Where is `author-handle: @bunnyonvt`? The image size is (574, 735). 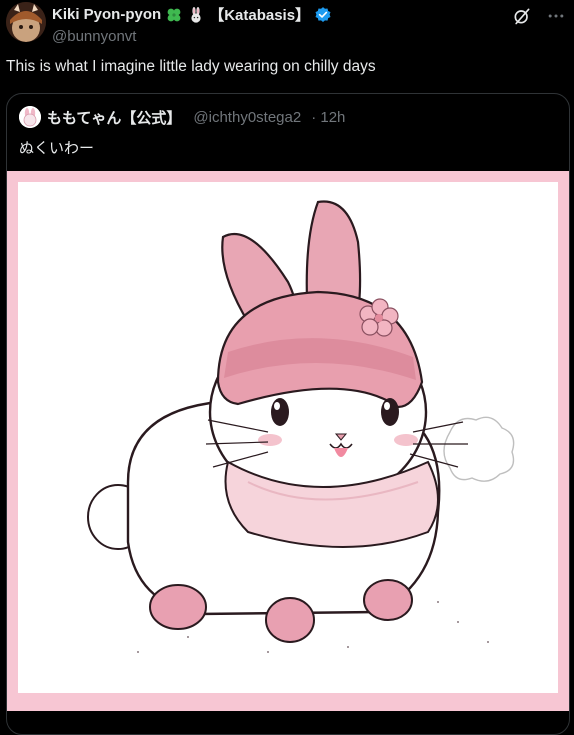
author-handle: @bunnyonvt is located at coordinates (192, 36).